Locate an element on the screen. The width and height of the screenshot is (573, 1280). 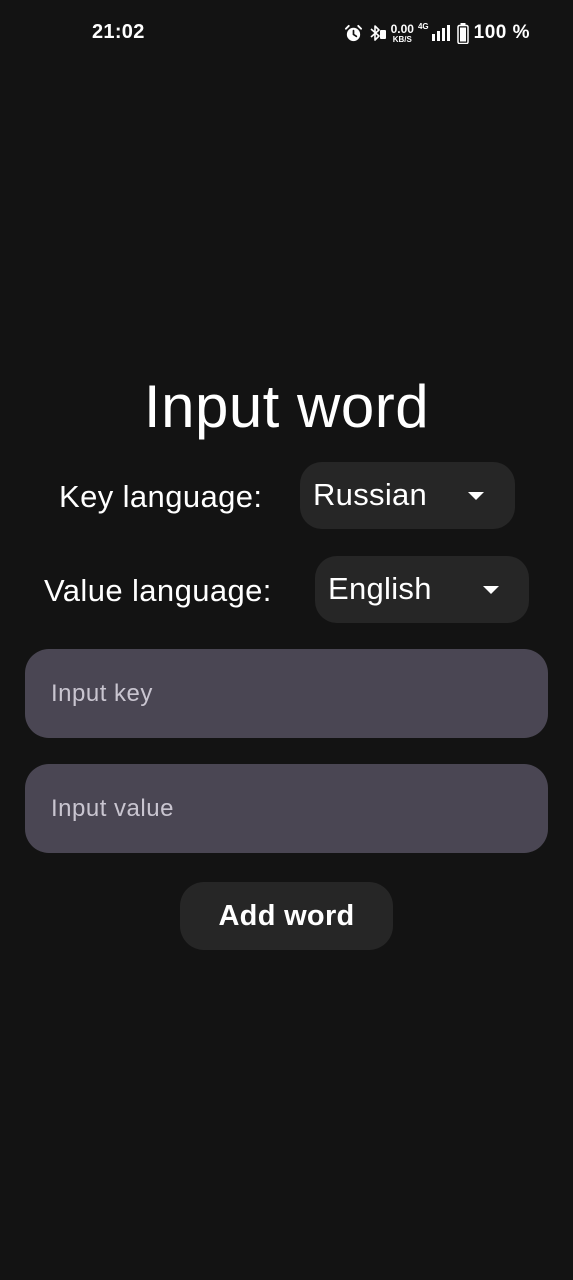
network-type: 4G is located at coordinates (423, 26).